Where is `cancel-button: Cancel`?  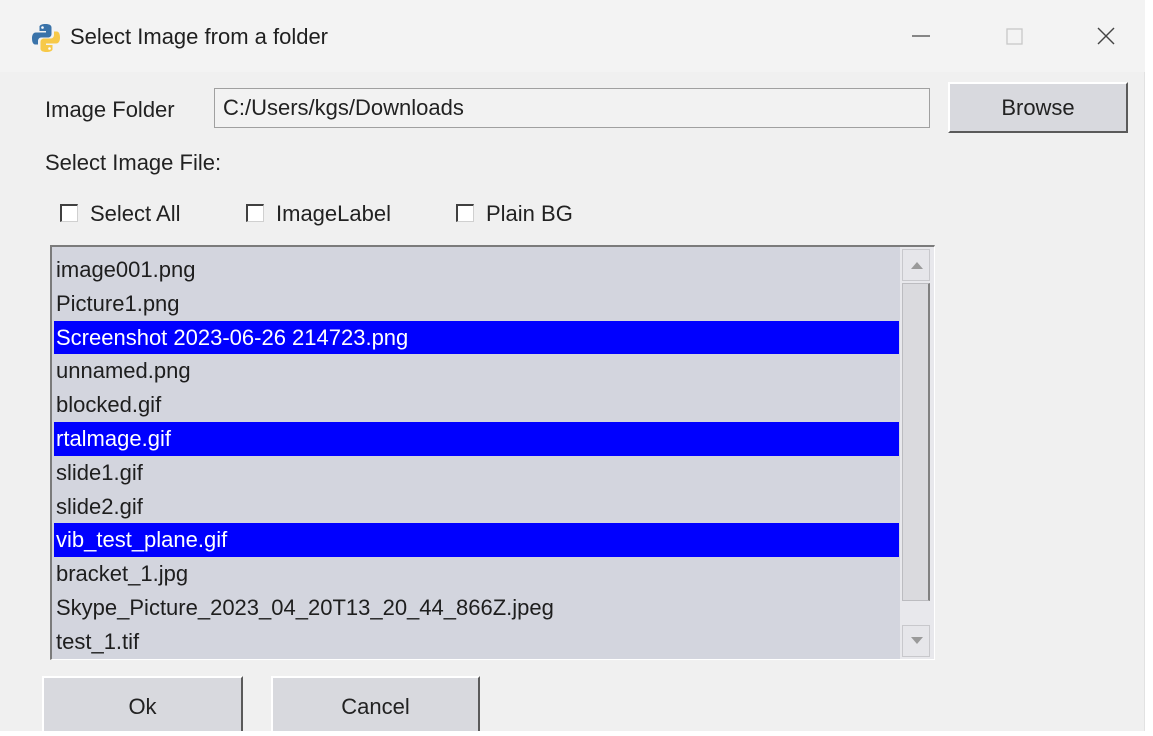
cancel-button: Cancel is located at coordinates (375, 703).